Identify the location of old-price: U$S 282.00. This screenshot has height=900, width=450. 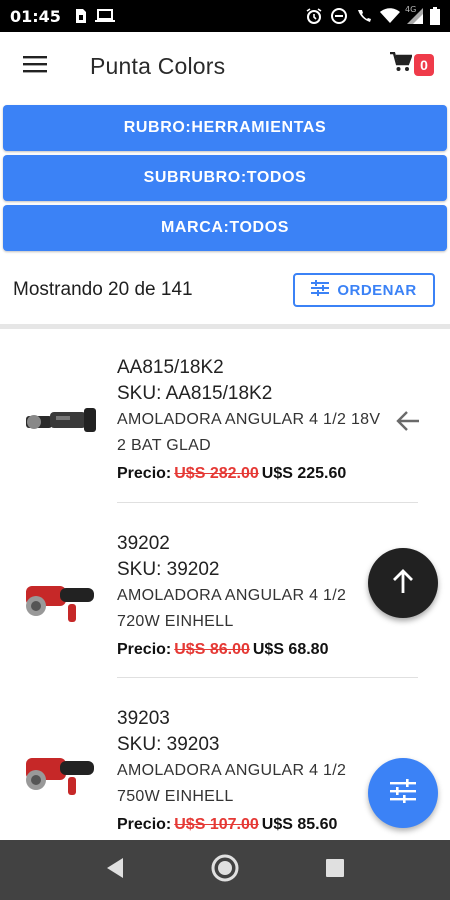
(216, 473).